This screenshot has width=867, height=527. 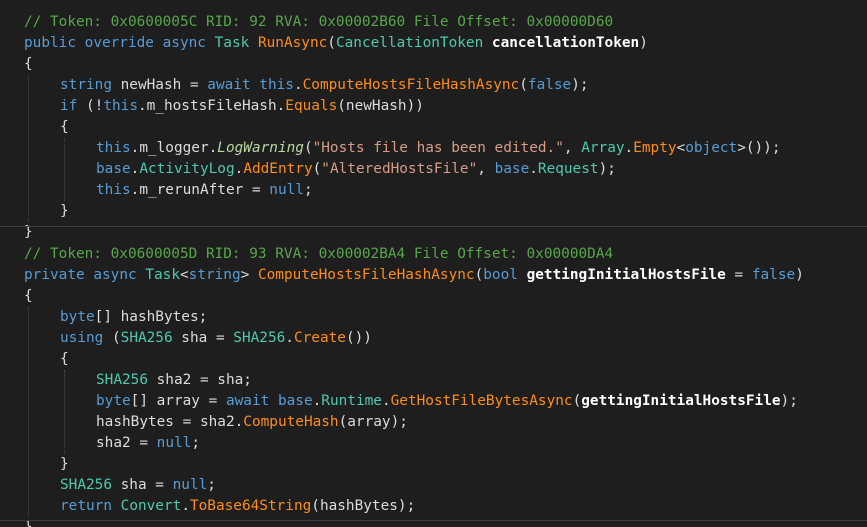 What do you see at coordinates (54, 275) in the screenshot?
I see `keyword-token: private` at bounding box center [54, 275].